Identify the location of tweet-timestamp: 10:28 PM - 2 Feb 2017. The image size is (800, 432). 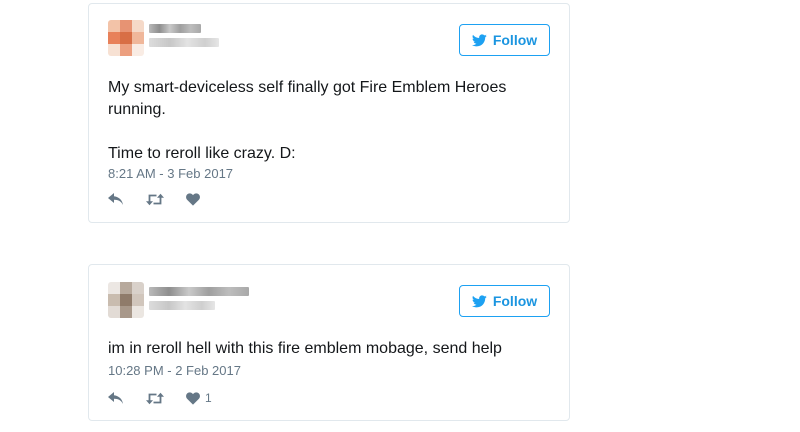
(174, 370).